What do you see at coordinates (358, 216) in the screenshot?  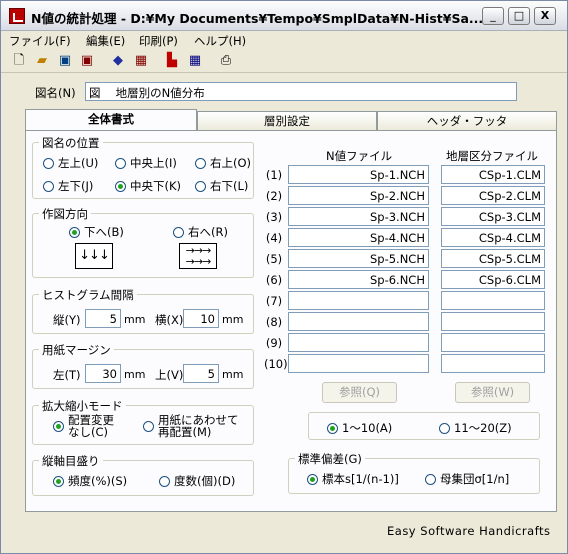 I see `n-value-file-input: Sp-3.NCH` at bounding box center [358, 216].